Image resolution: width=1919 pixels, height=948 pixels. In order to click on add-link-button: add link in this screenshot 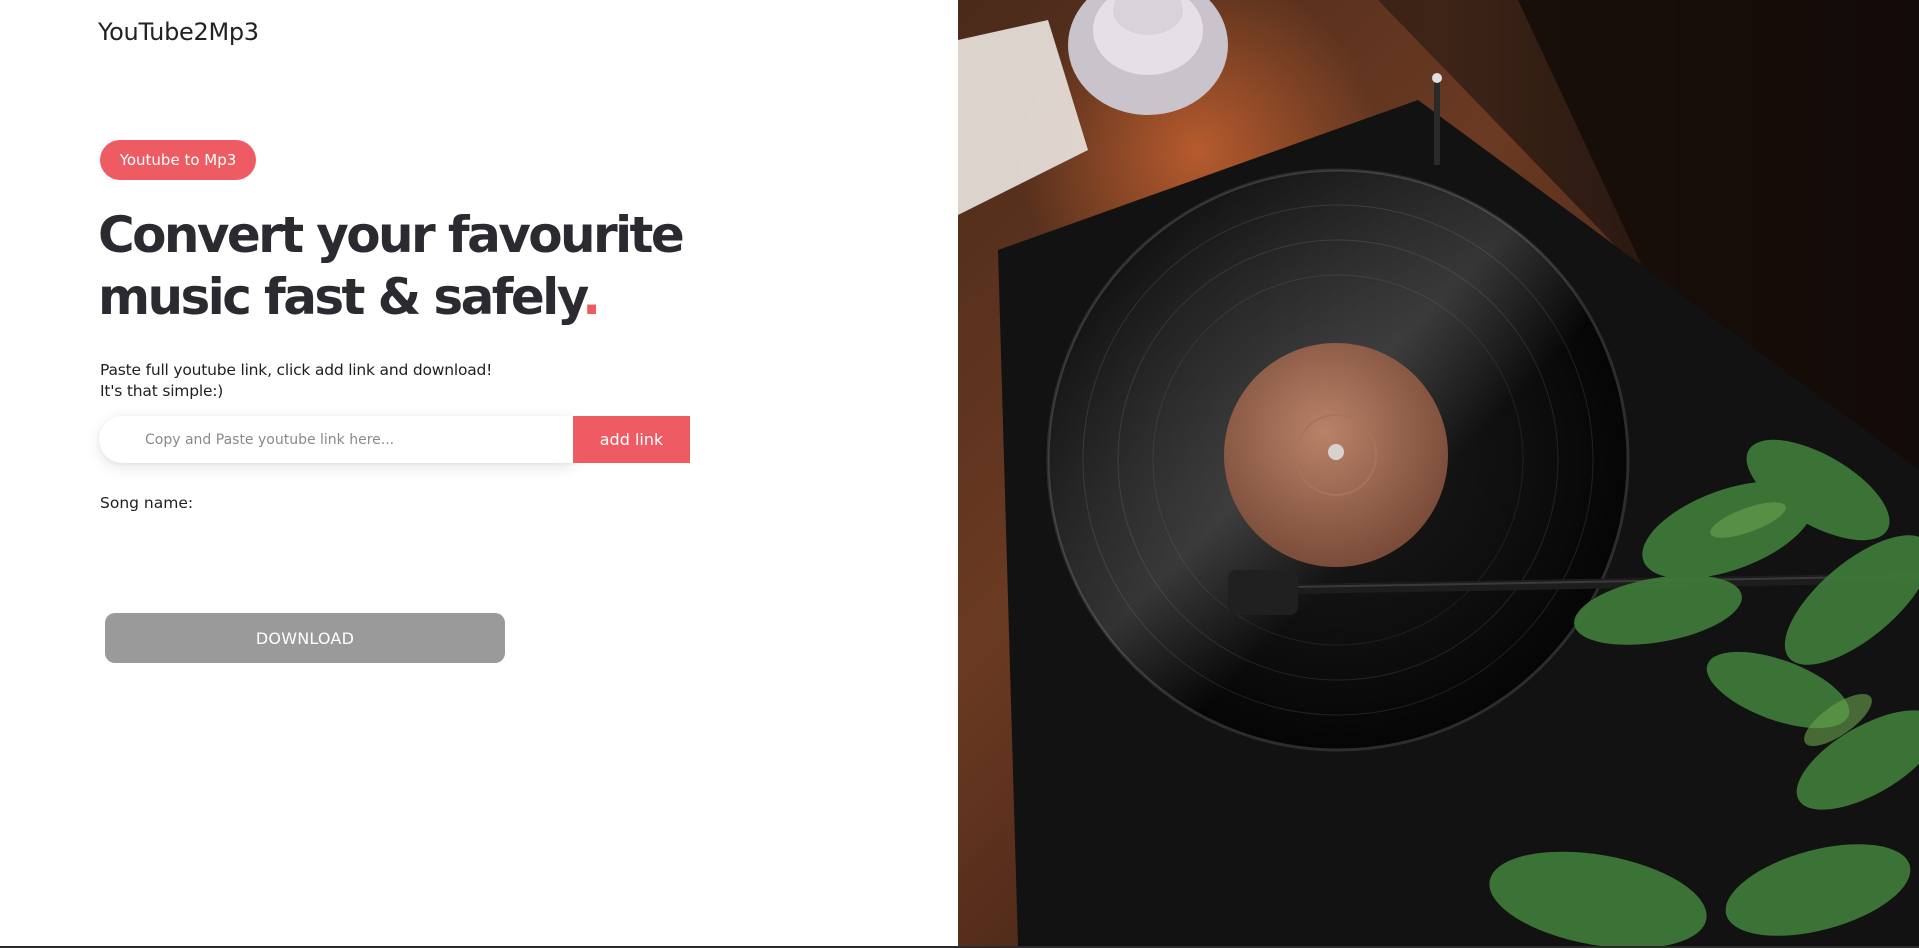, I will do `click(631, 439)`.